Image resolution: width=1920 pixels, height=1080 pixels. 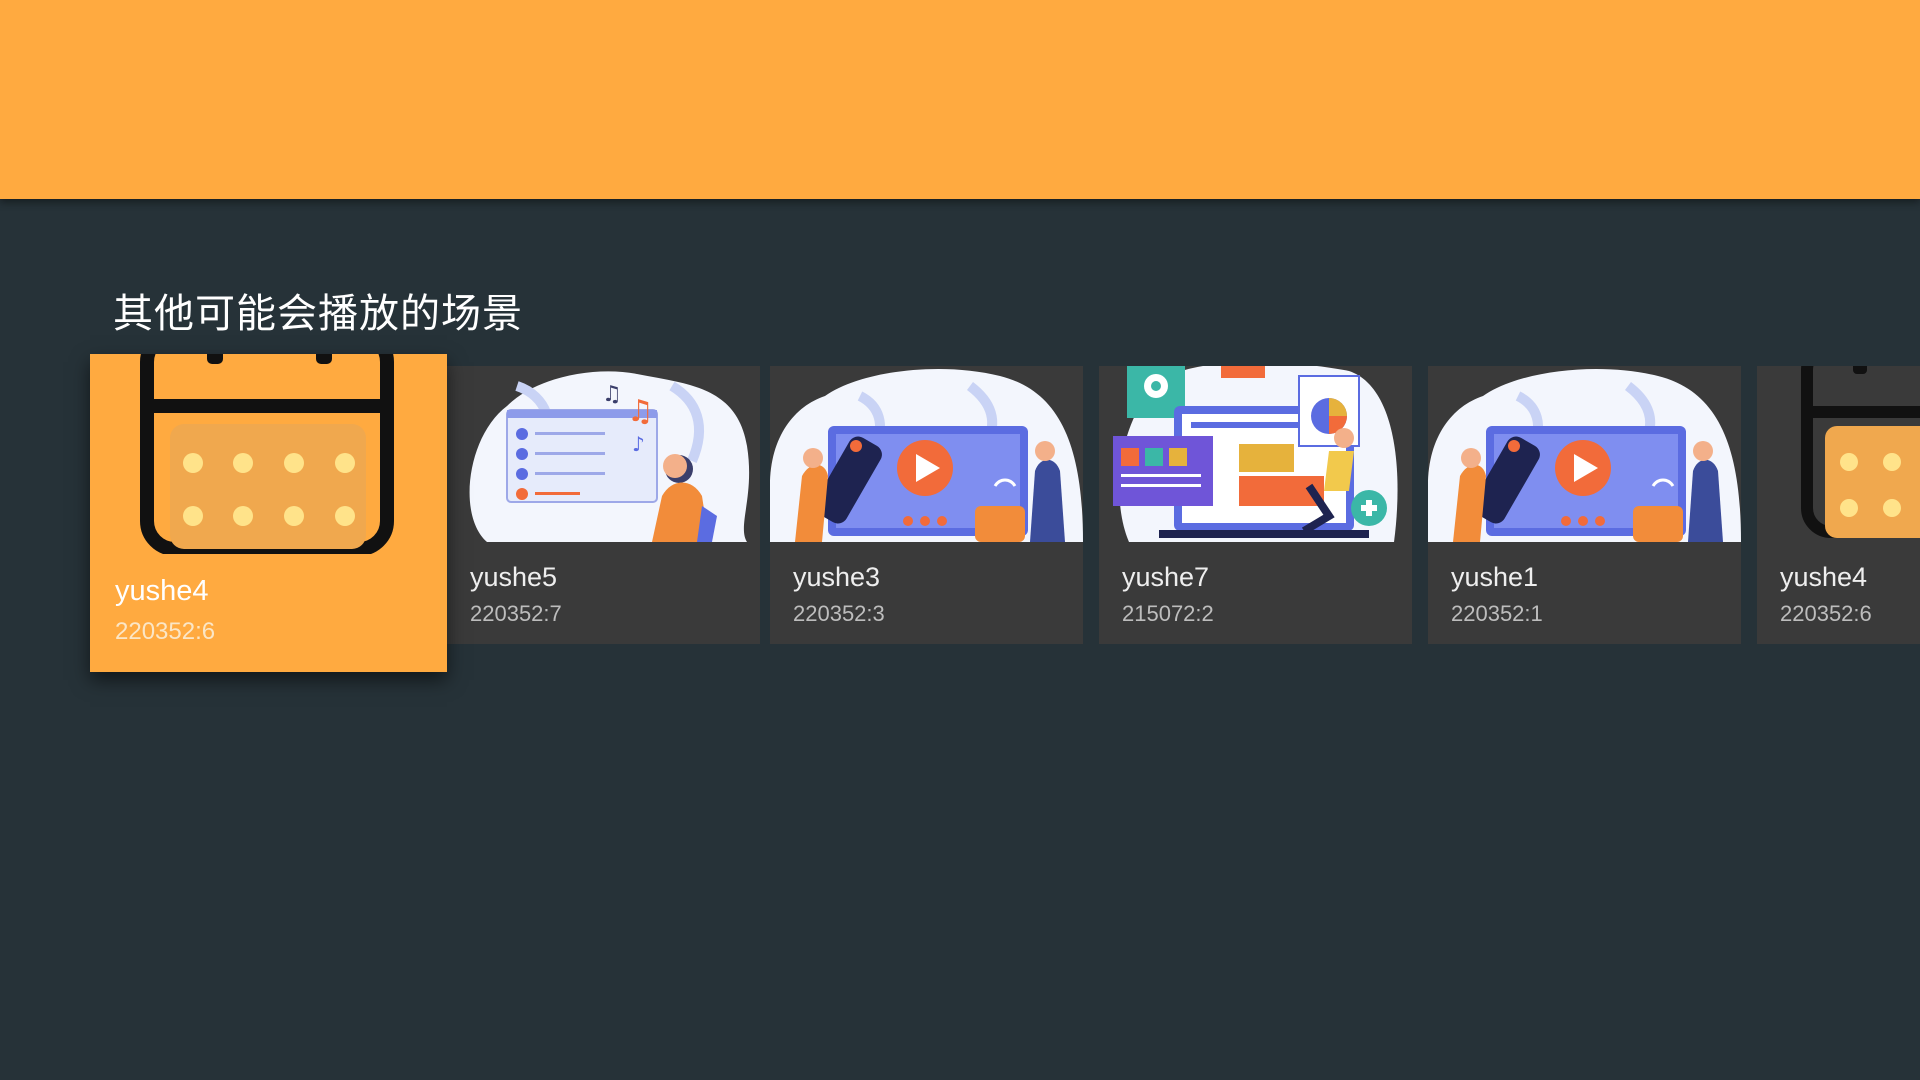 I want to click on card-subtitle: 215072:2, so click(x=1168, y=613).